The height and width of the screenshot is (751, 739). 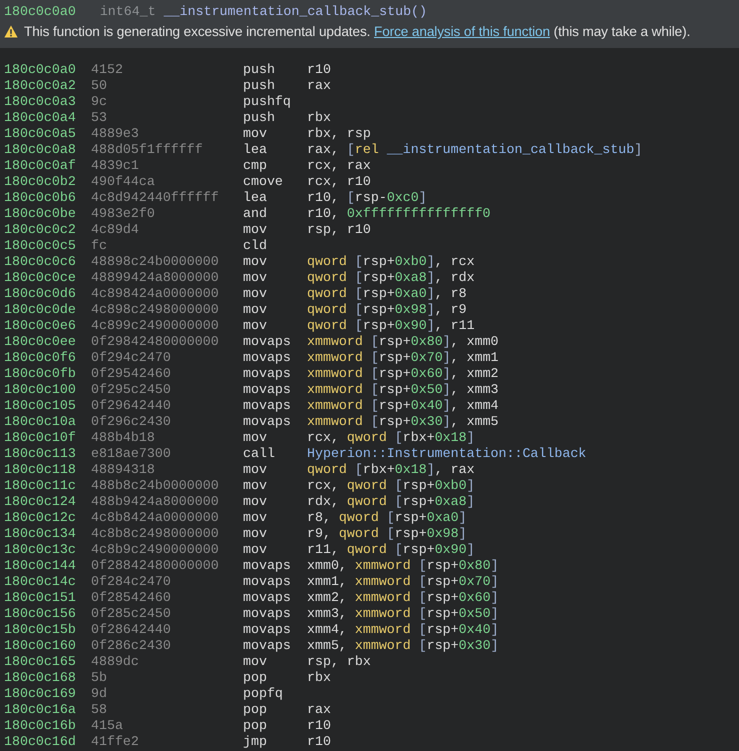 I want to click on instruction-bytes: 488b9424a8000000, so click(x=155, y=502).